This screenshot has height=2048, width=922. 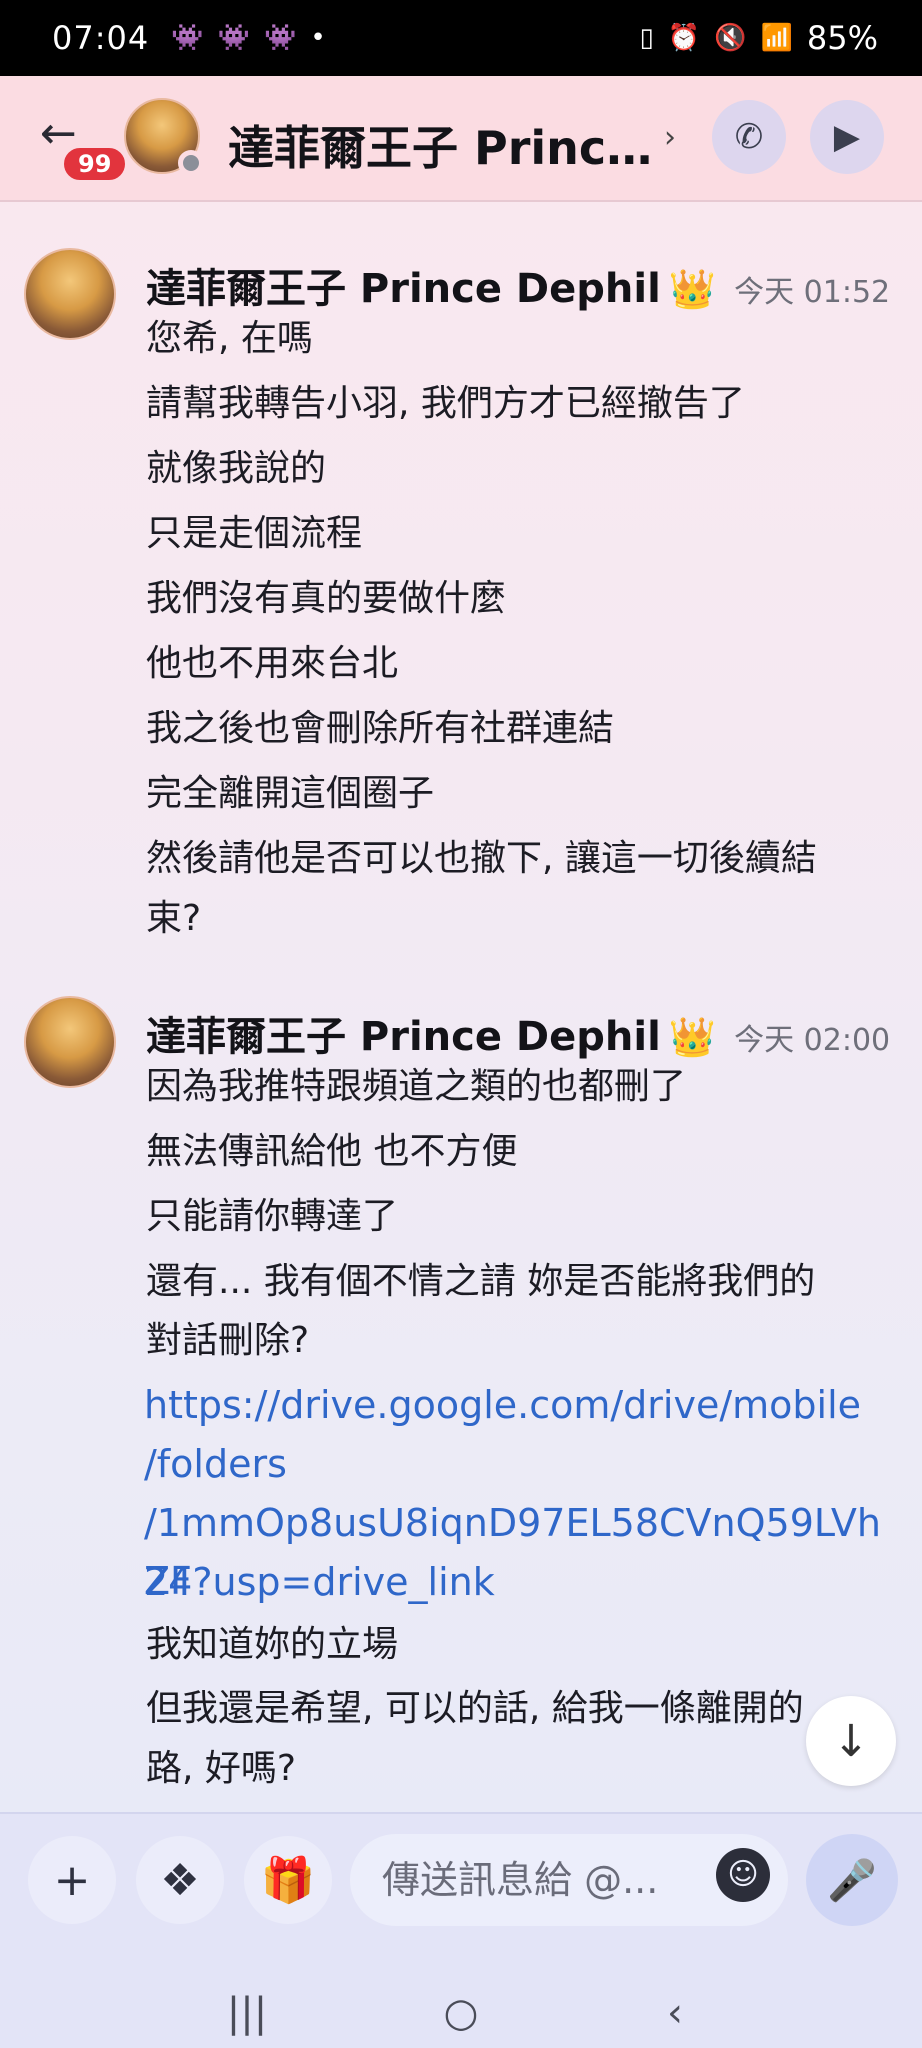 I want to click on message-timestamp: 今天 02:00, so click(x=812, y=1040).